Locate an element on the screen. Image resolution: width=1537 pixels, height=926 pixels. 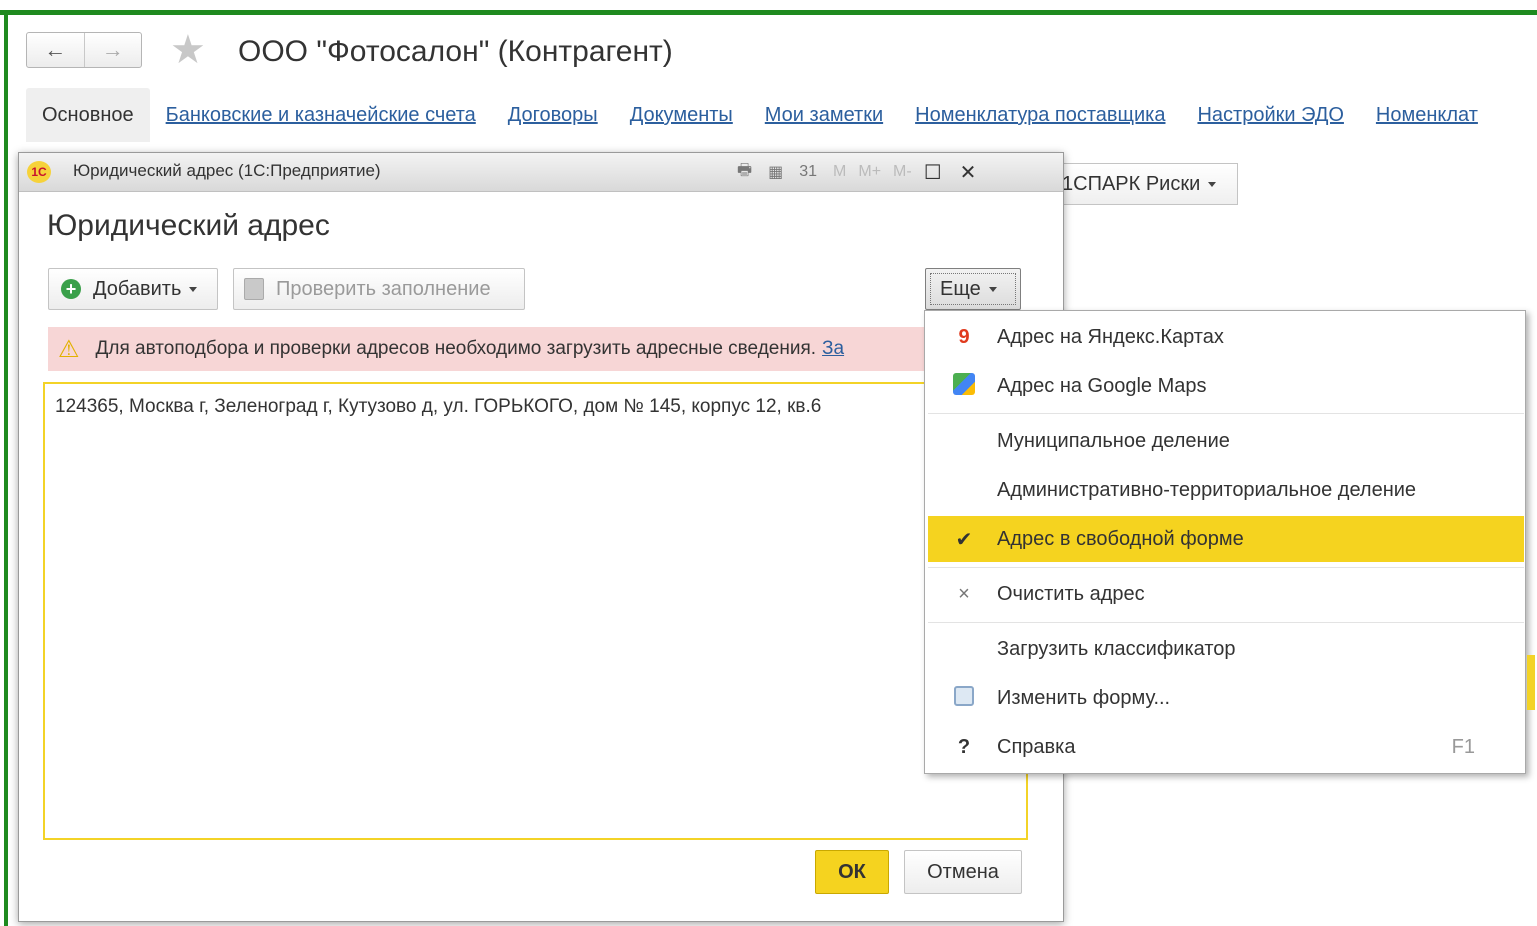
warning-icon: ⚠ is located at coordinates (69, 349).